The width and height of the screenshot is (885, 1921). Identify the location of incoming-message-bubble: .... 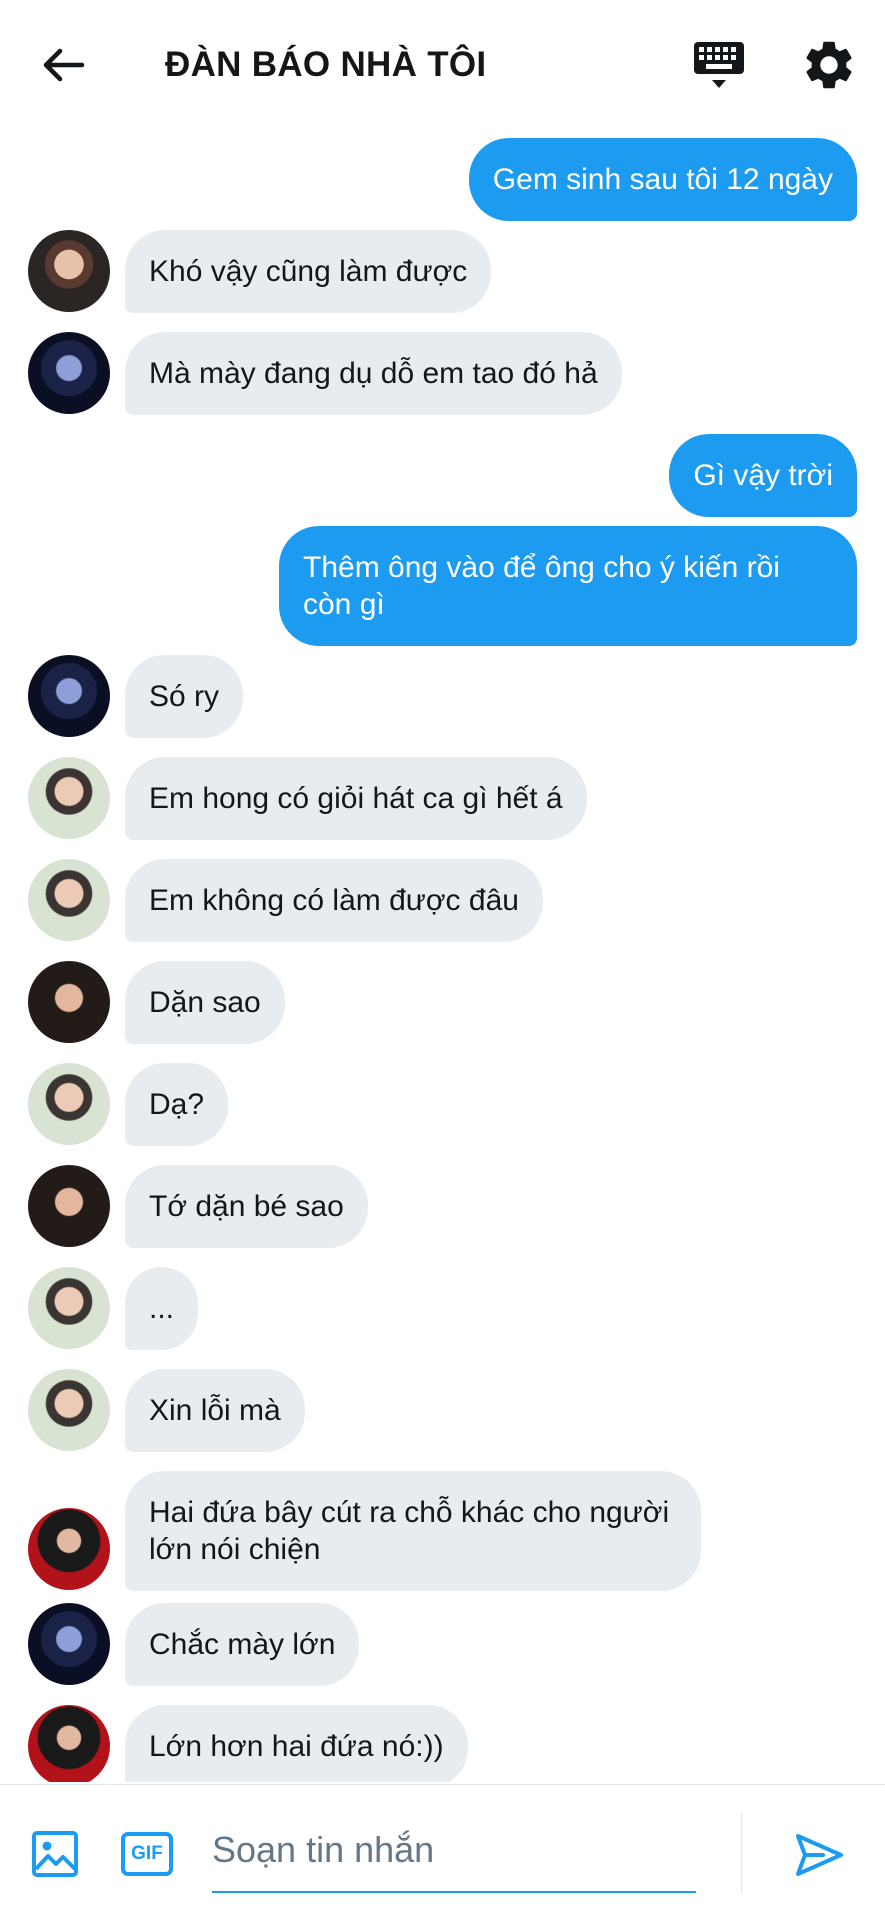
(162, 1308).